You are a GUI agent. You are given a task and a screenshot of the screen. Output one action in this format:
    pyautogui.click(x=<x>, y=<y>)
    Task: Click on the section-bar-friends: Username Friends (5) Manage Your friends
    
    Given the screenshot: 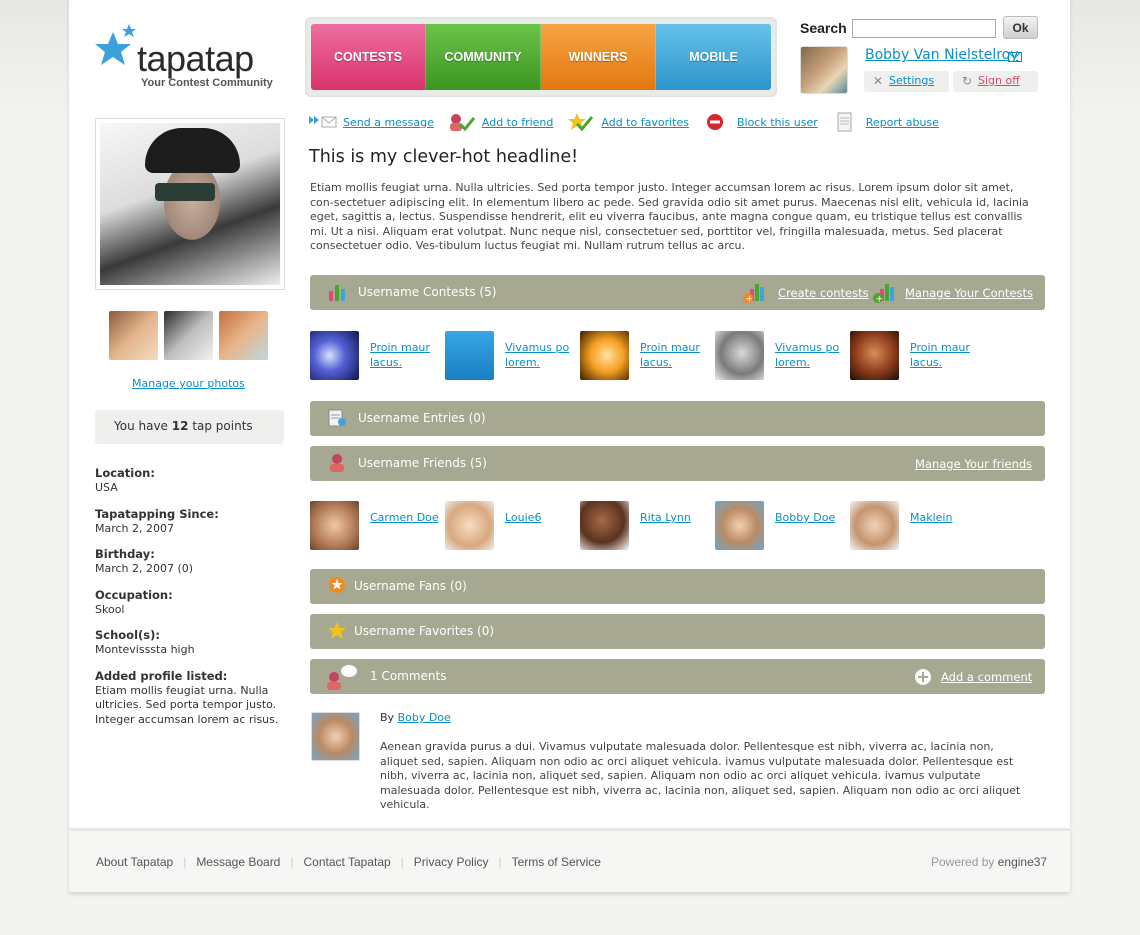 What is the action you would take?
    pyautogui.click(x=677, y=463)
    